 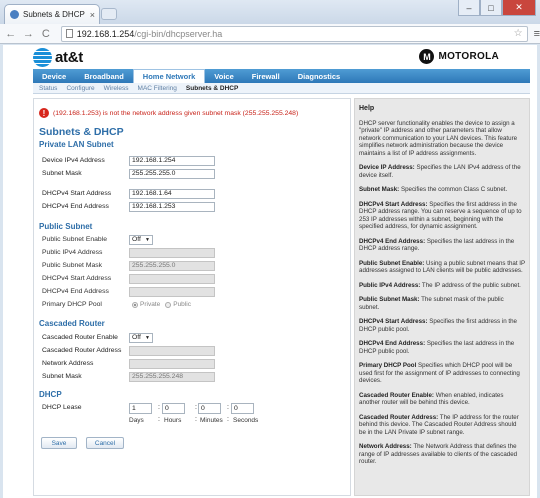 What do you see at coordinates (77, 193) in the screenshot?
I see `dhcp-start-label: DHCPv4 Start Address` at bounding box center [77, 193].